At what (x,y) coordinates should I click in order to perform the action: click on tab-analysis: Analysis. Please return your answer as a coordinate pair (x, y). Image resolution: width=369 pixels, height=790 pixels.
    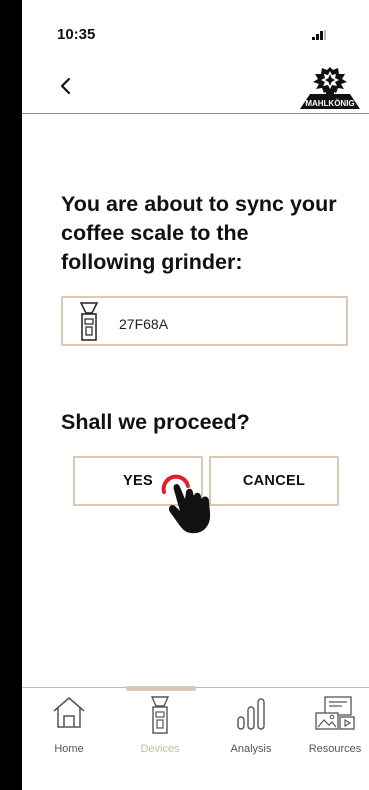
    Looking at the image, I should click on (251, 730).